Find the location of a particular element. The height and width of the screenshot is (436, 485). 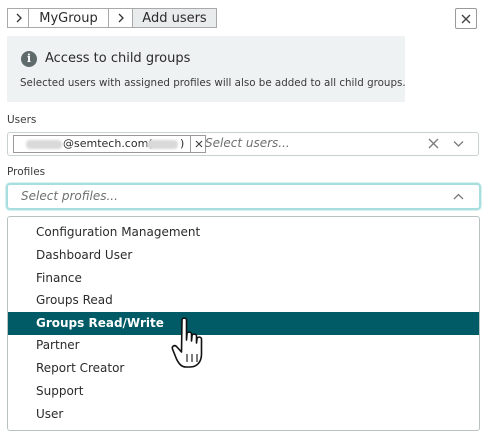

hand-cursor-icon is located at coordinates (187, 342).